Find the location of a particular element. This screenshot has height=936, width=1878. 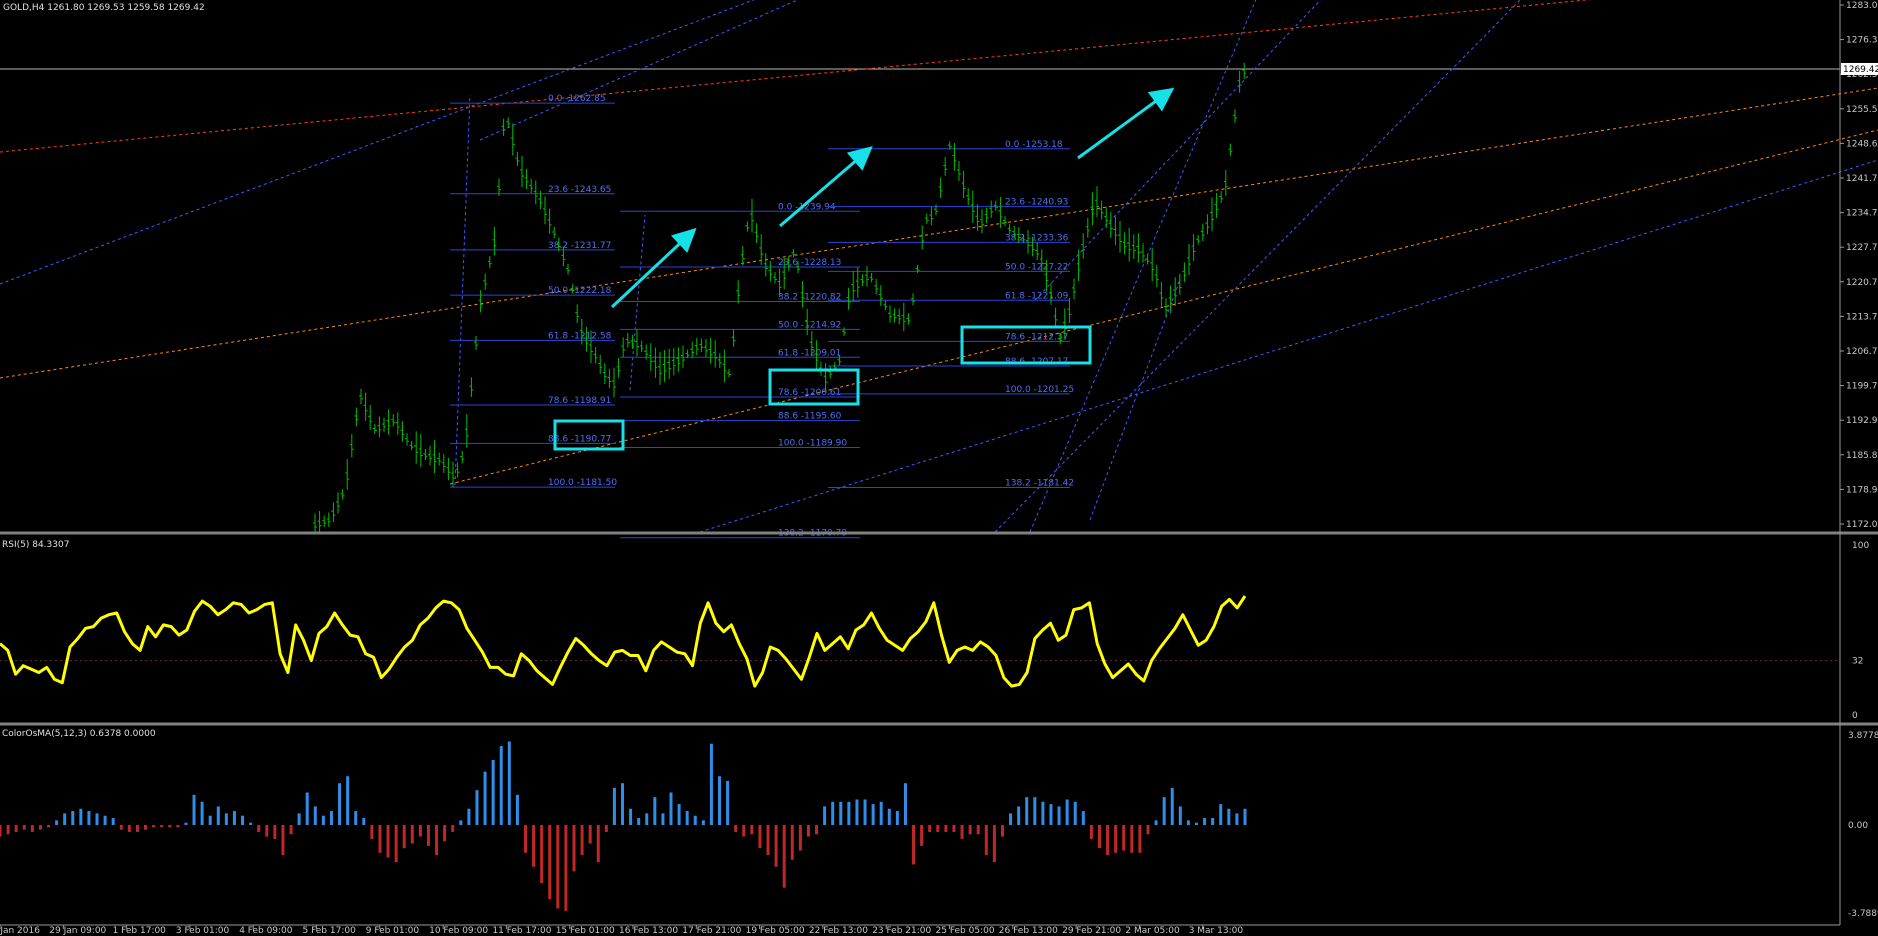

time-tick-label: 19 Feb 05:00 is located at coordinates (775, 931).